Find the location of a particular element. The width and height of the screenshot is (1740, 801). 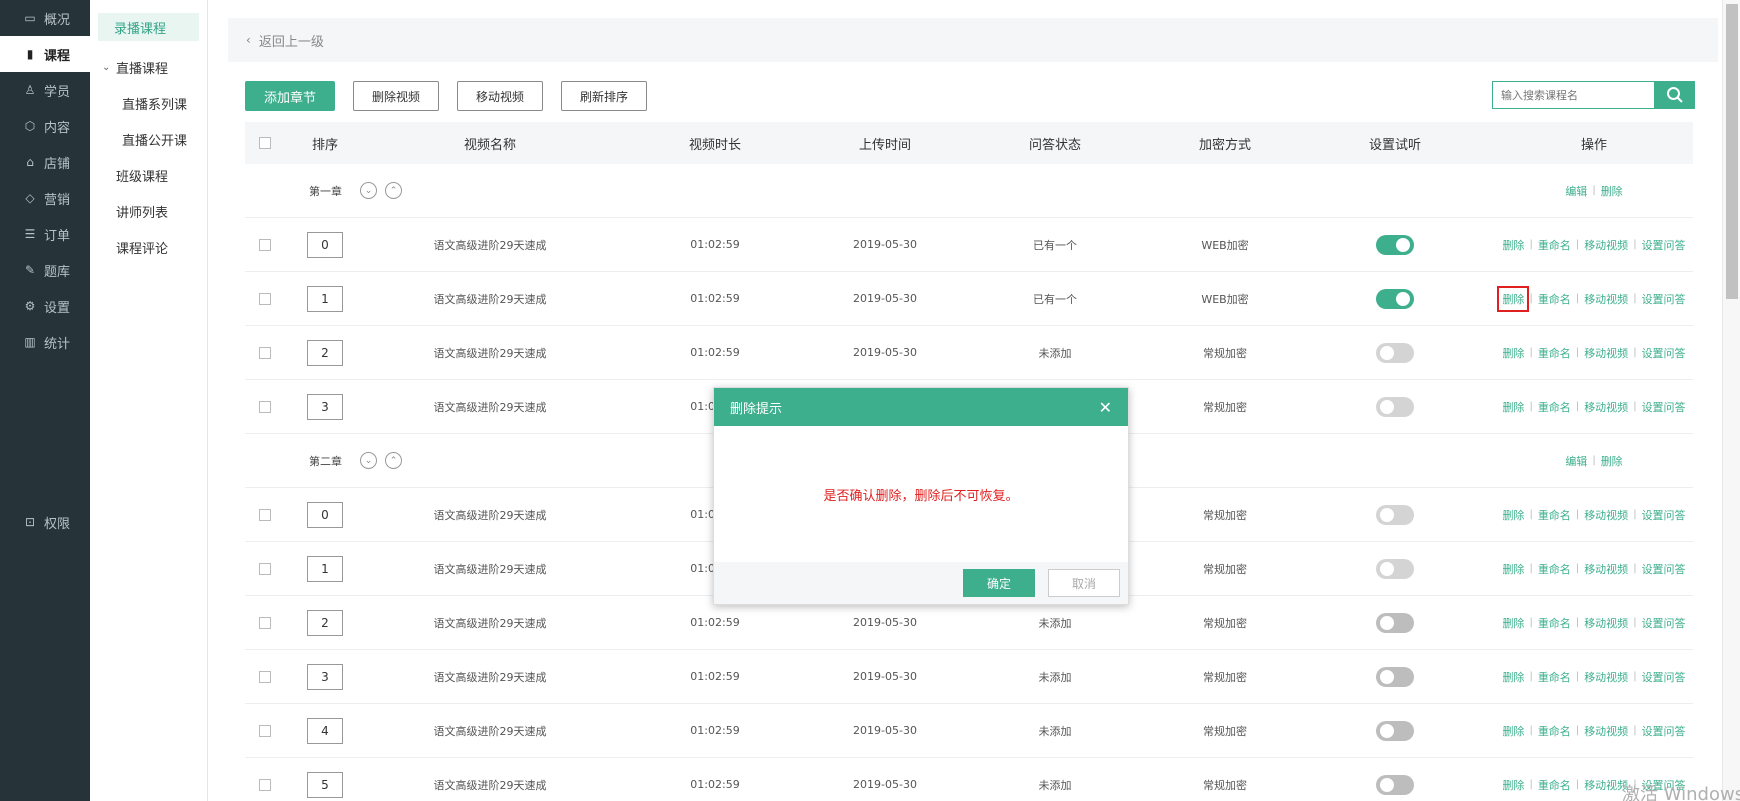

move-video-button: 移动视频 is located at coordinates (500, 96).